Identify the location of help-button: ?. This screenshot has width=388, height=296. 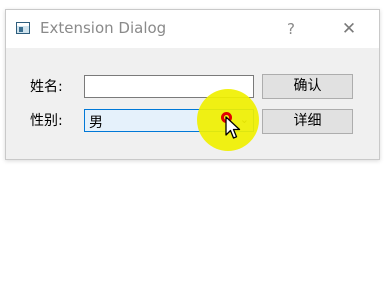
(291, 29).